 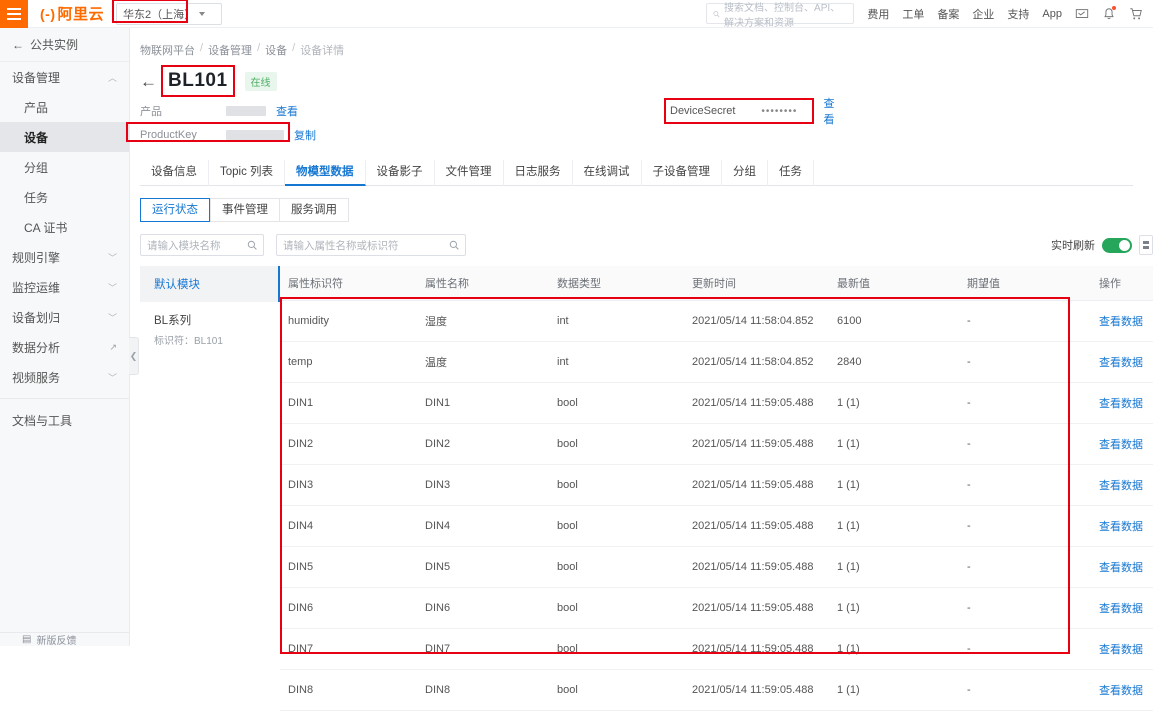 I want to click on module-search-input: 请输入模块名称, so click(x=202, y=245).